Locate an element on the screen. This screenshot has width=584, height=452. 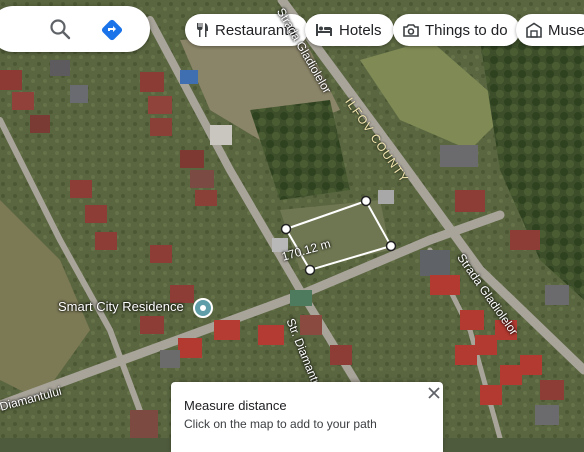
museum-icon is located at coordinates (534, 30).